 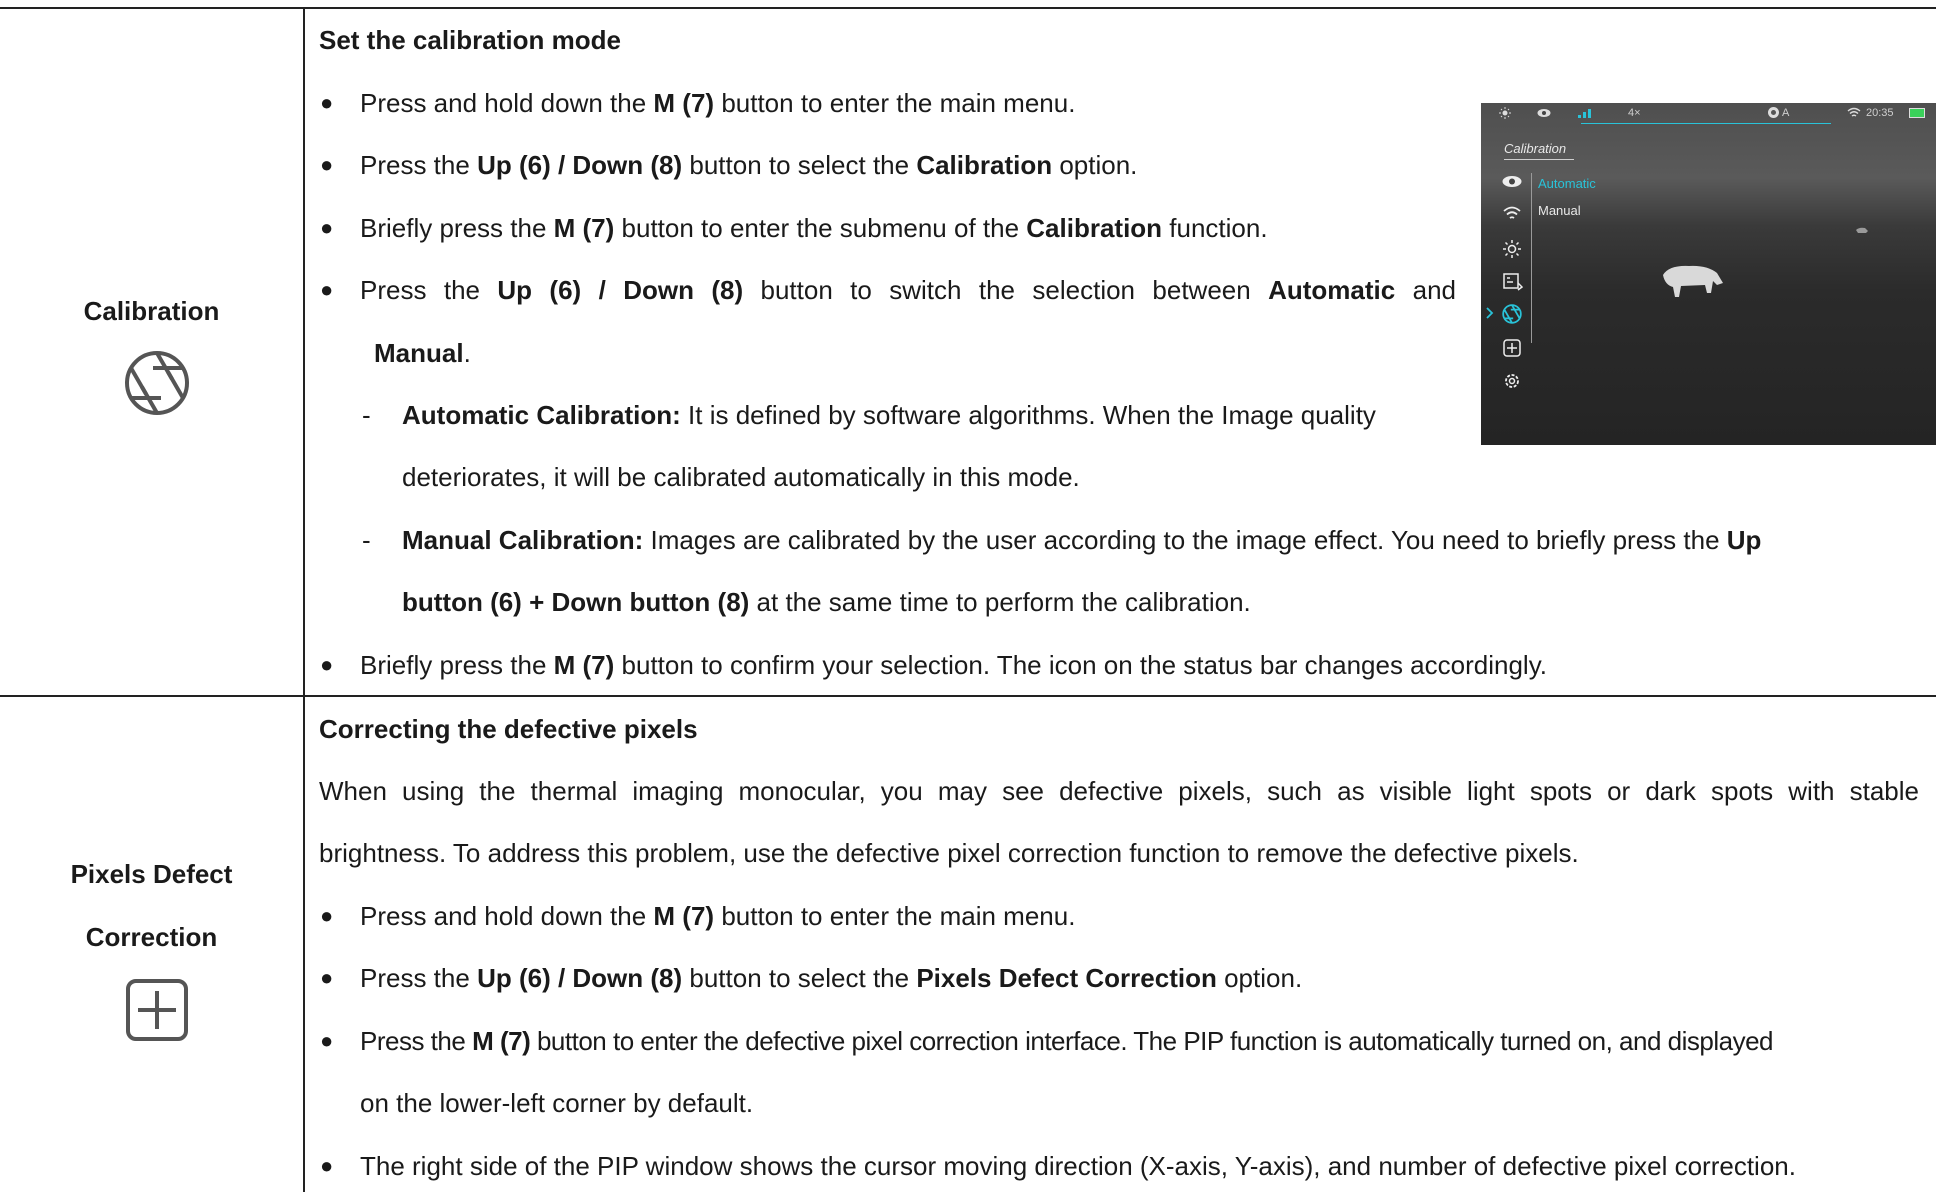 I want to click on calibration-menu-icon, so click(x=1512, y=314).